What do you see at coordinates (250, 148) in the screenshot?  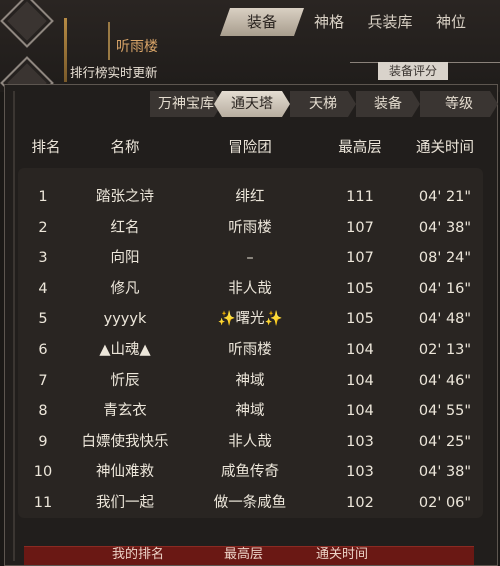 I see `header-guild: 冒险团` at bounding box center [250, 148].